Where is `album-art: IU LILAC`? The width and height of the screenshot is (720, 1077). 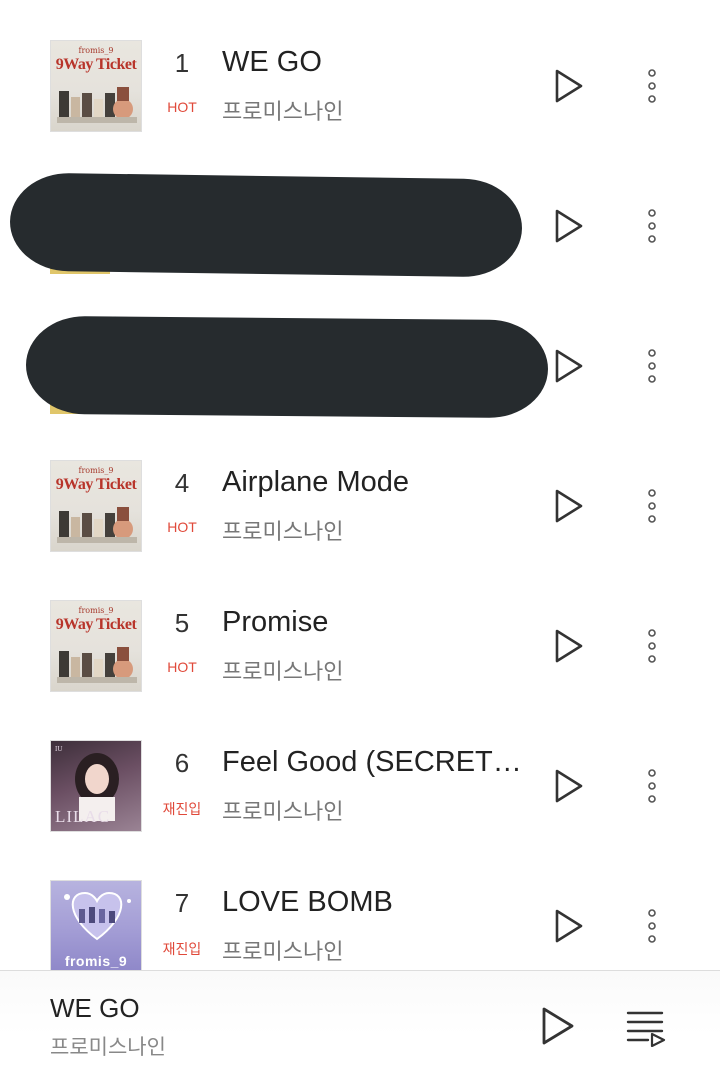 album-art: IU LILAC is located at coordinates (96, 786).